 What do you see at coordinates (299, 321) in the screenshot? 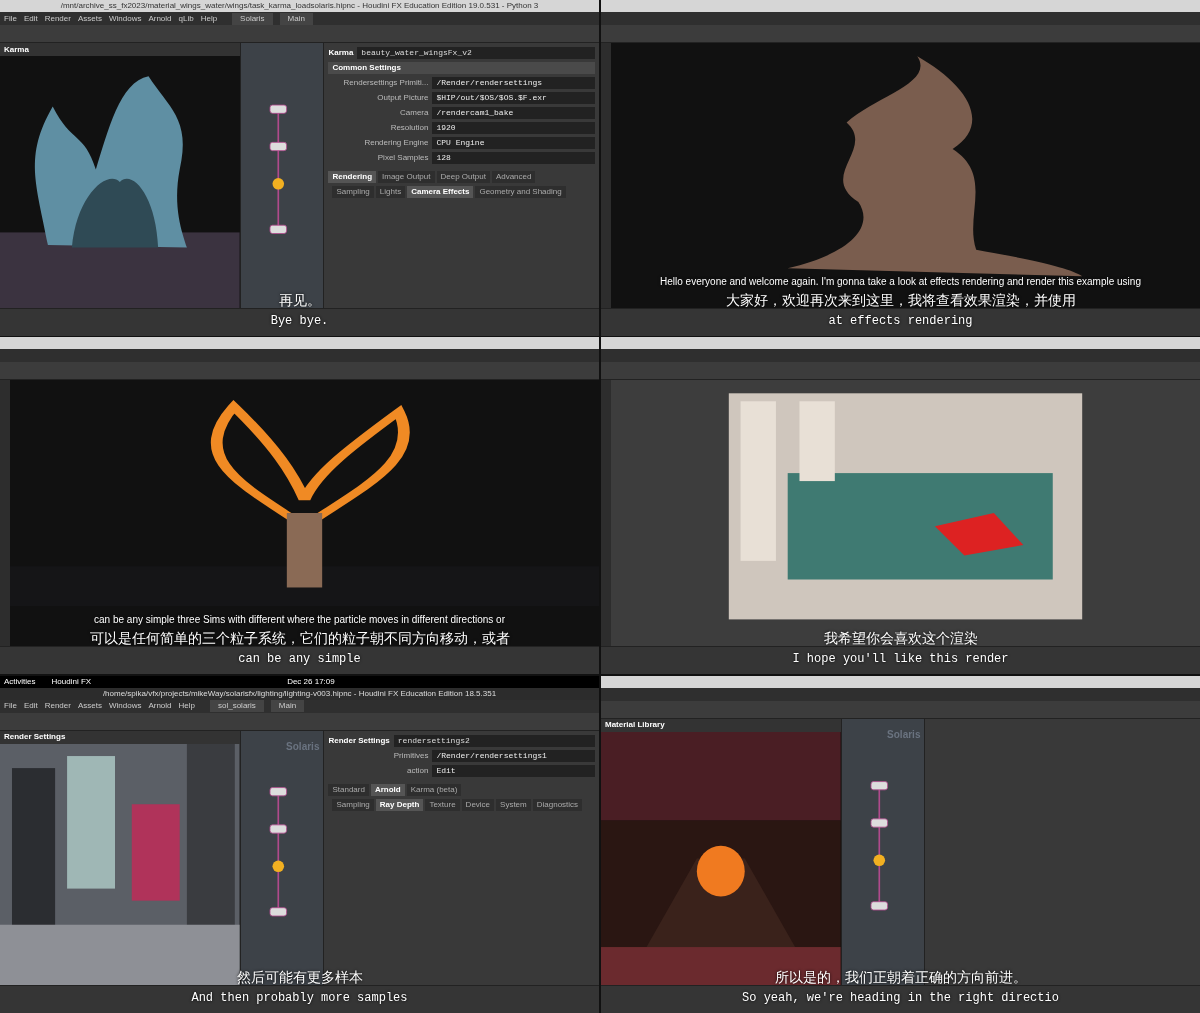
I see `subtitle-line: Bye bye.` at bounding box center [299, 321].